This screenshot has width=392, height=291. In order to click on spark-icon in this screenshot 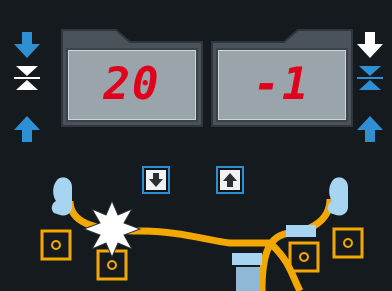, I will do `click(112, 229)`.